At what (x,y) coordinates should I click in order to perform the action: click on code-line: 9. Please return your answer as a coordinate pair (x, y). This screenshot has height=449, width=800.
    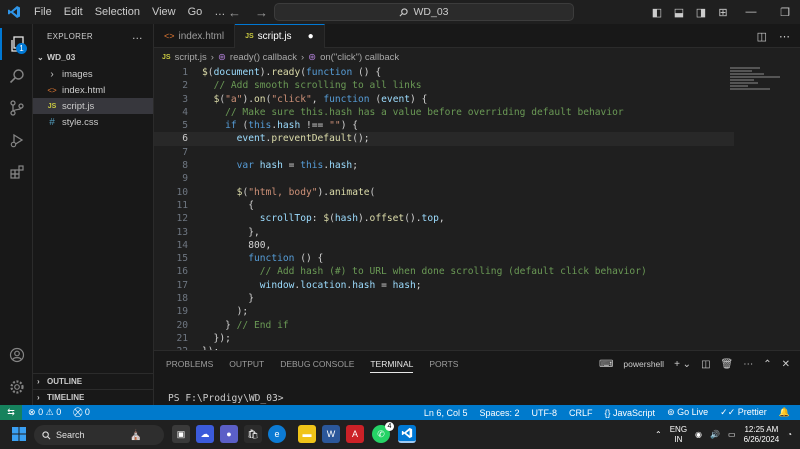
    Looking at the image, I should click on (444, 178).